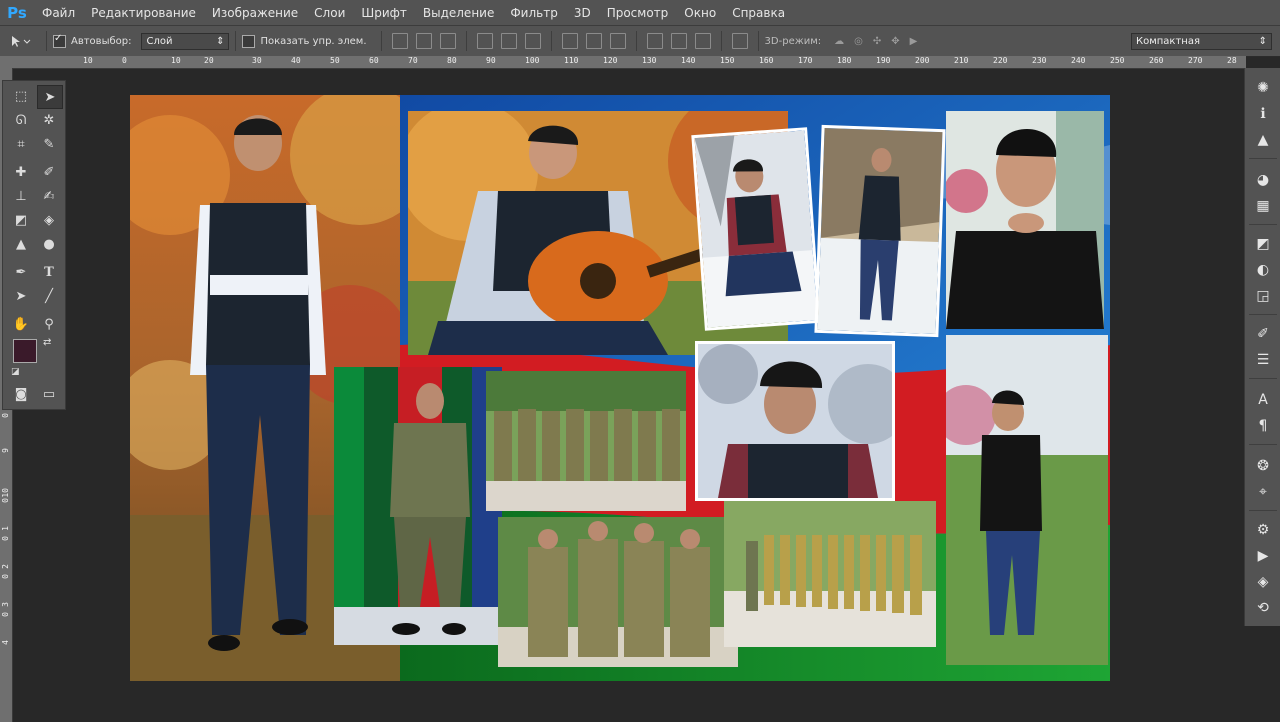 This screenshot has height=722, width=1280. What do you see at coordinates (384, 13) in the screenshot?
I see `menu-type: Шрифт` at bounding box center [384, 13].